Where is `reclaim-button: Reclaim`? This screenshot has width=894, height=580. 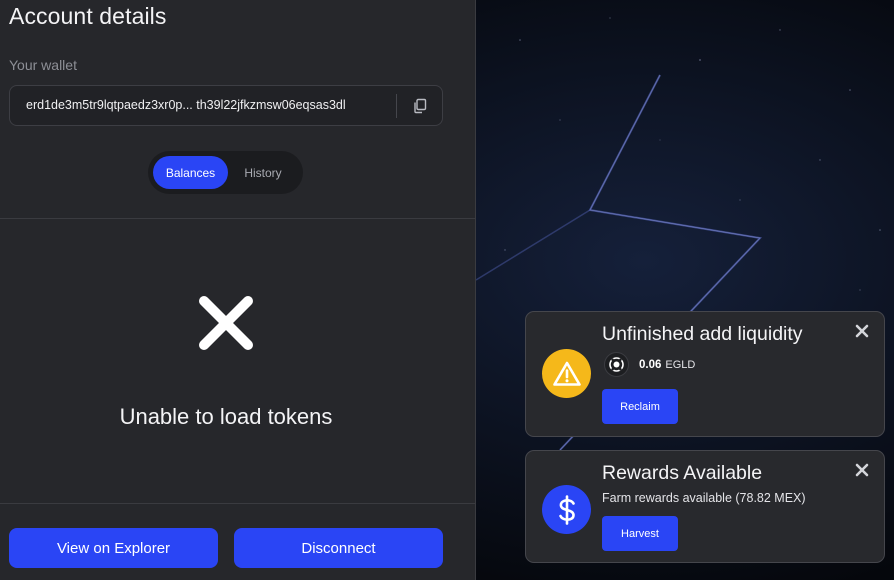
reclaim-button: Reclaim is located at coordinates (640, 406).